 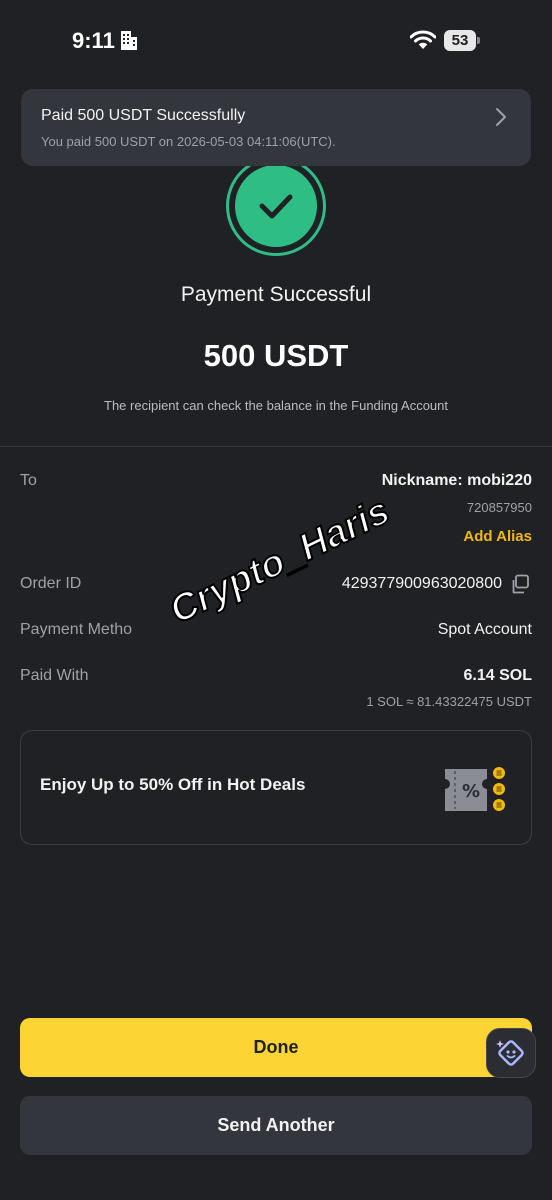 I want to click on ai-assistant-button, so click(x=511, y=1053).